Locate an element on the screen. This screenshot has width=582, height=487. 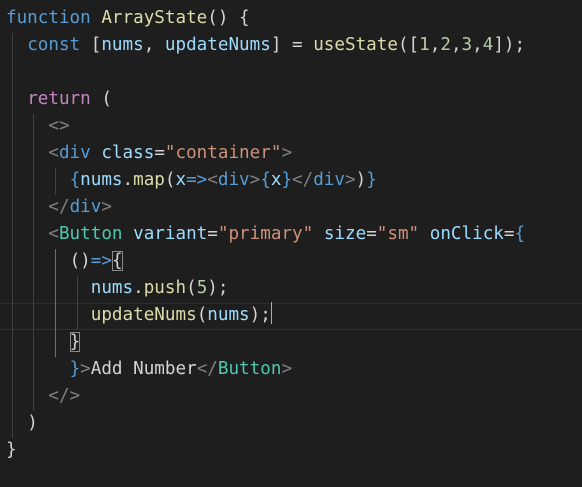
code-line: nums.push(5); is located at coordinates (117, 288).